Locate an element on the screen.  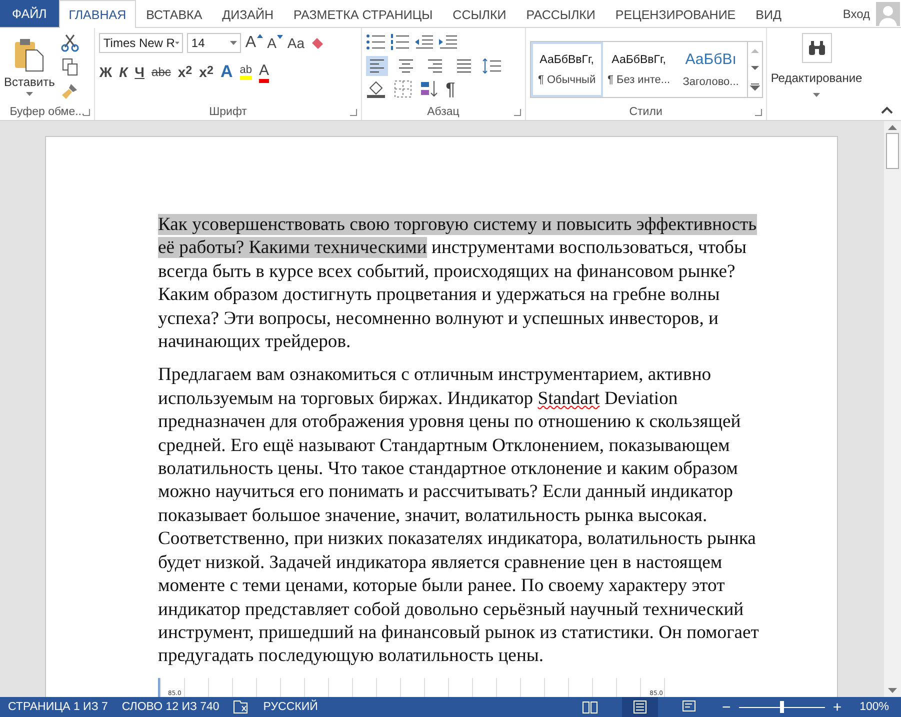
font-size-field: 14 is located at coordinates (214, 43).